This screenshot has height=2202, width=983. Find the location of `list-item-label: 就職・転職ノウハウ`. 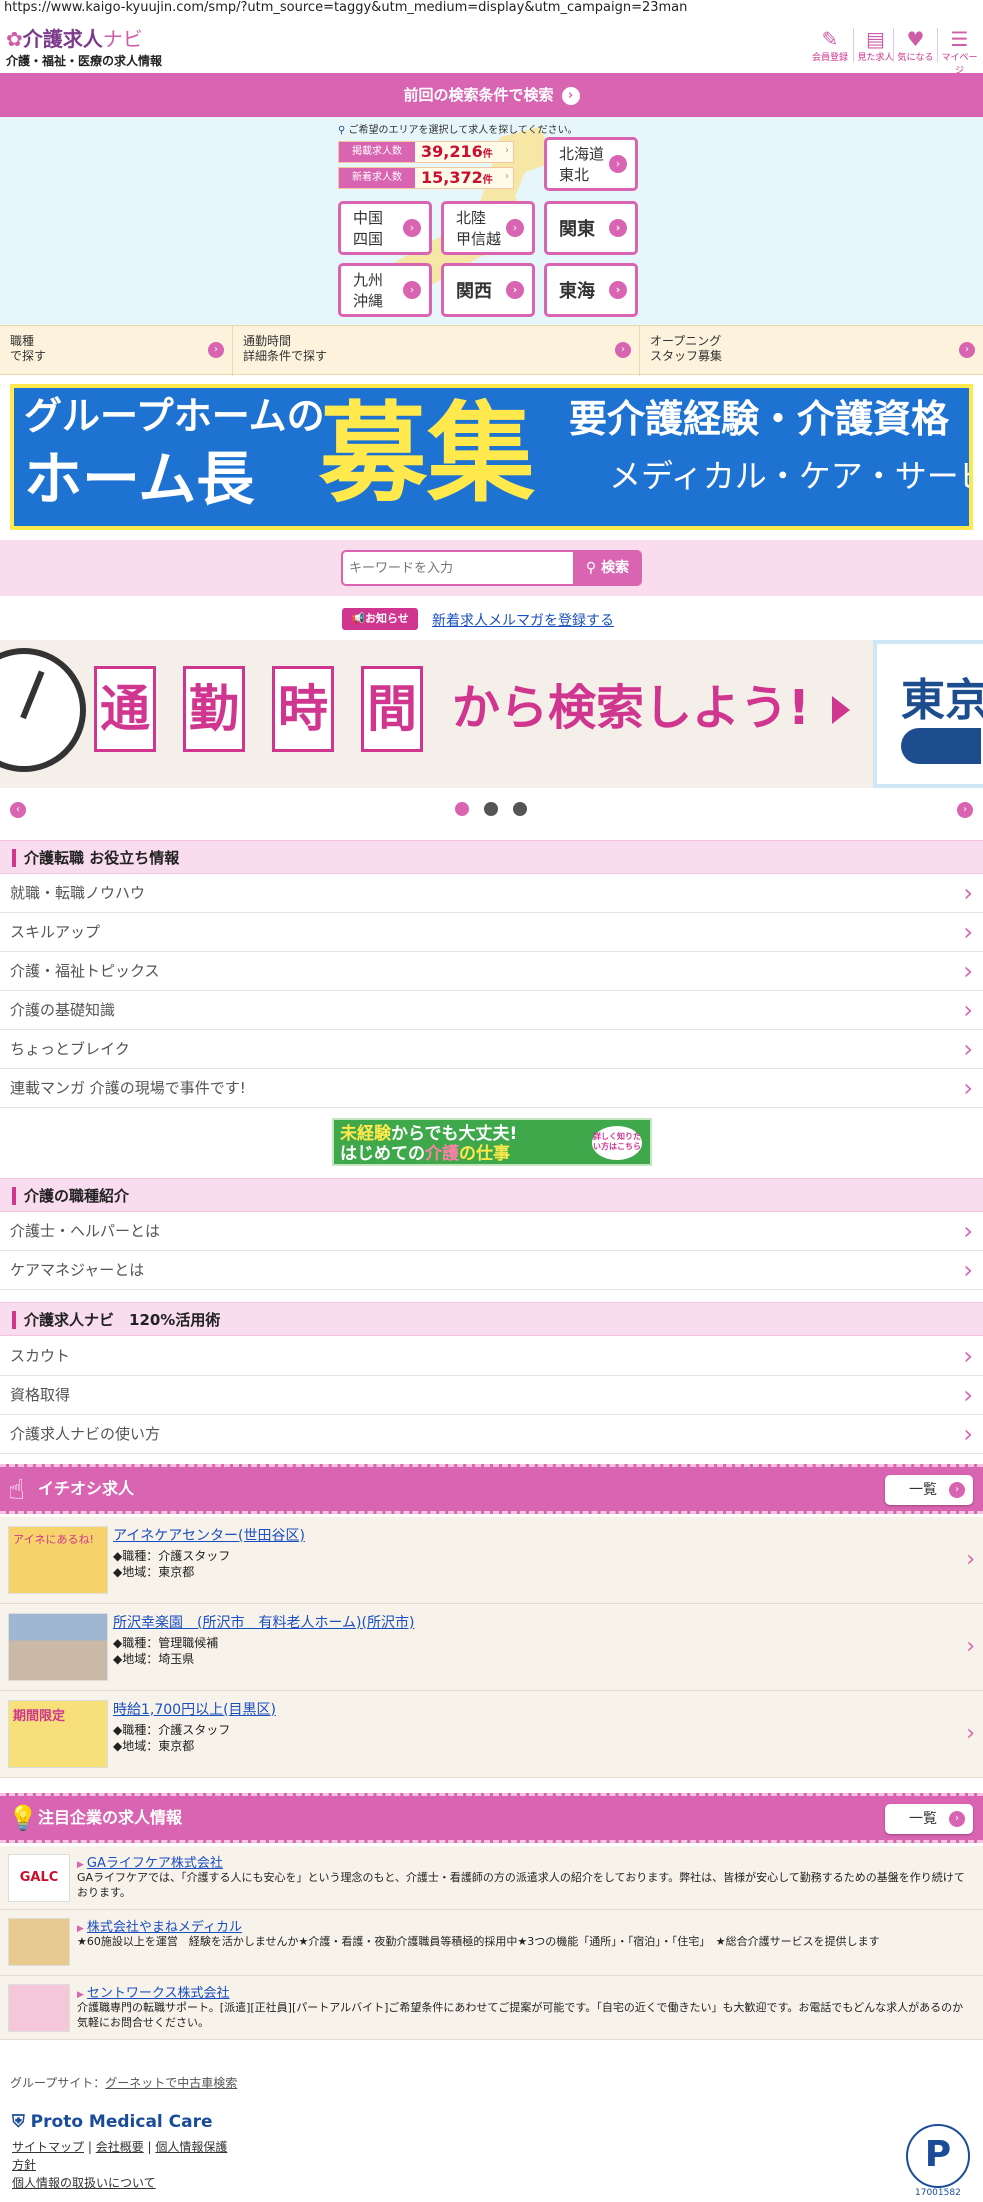

list-item-label: 就職・転職ノウハウ is located at coordinates (78, 893).